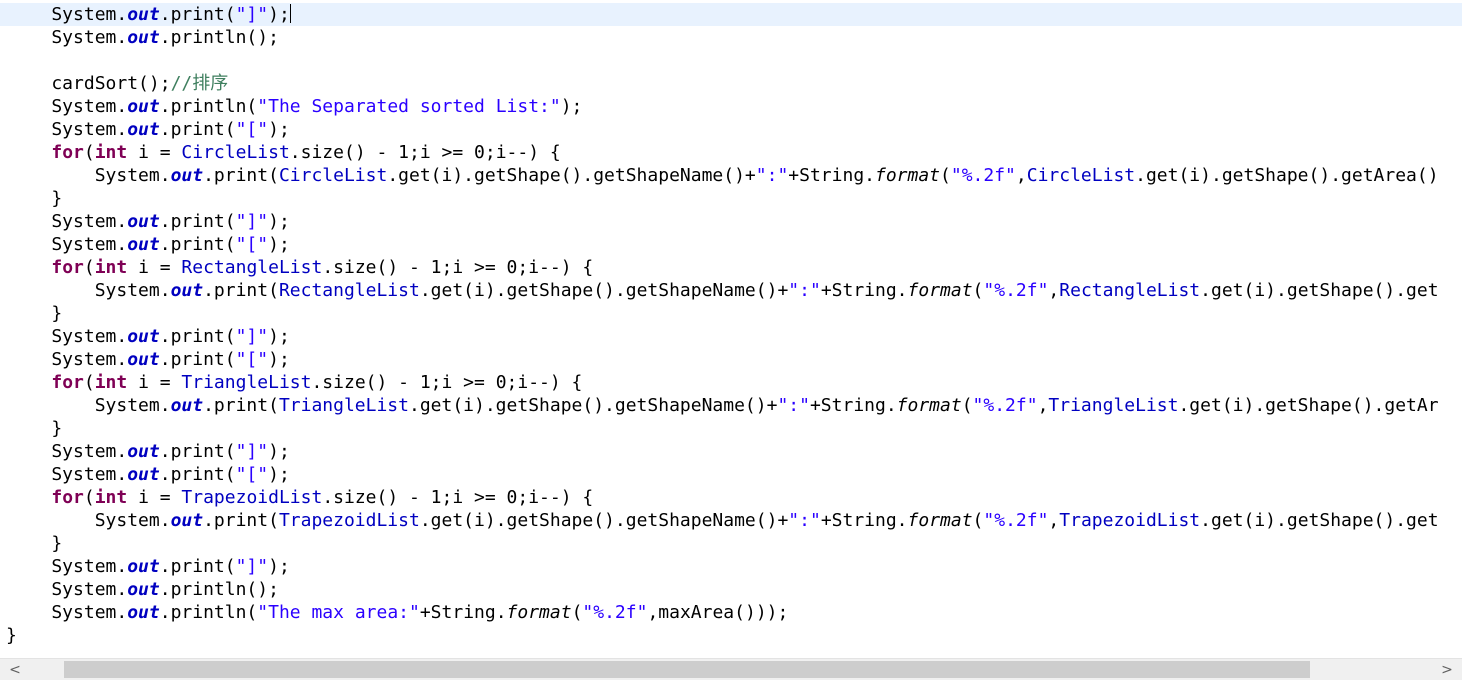 The image size is (1462, 685). What do you see at coordinates (118, 83) in the screenshot?
I see `code-line: cardSort();//排序` at bounding box center [118, 83].